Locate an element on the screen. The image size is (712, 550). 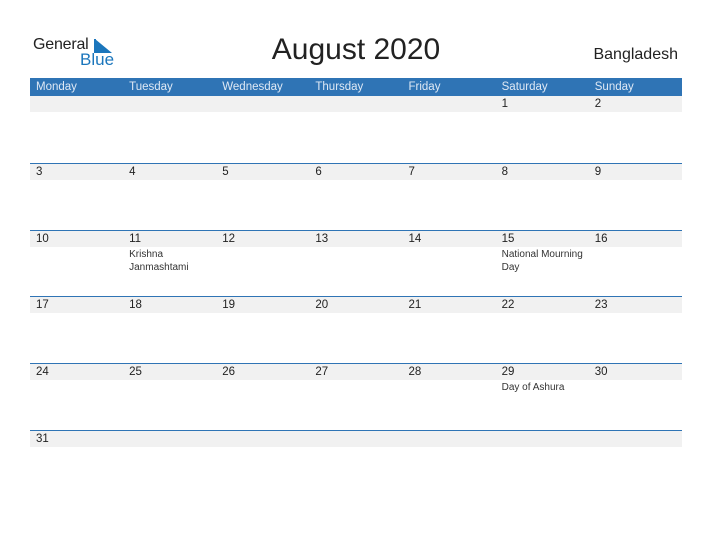
week-cells: 3 4 5 6 7 8 9 is located at coordinates (356, 194).